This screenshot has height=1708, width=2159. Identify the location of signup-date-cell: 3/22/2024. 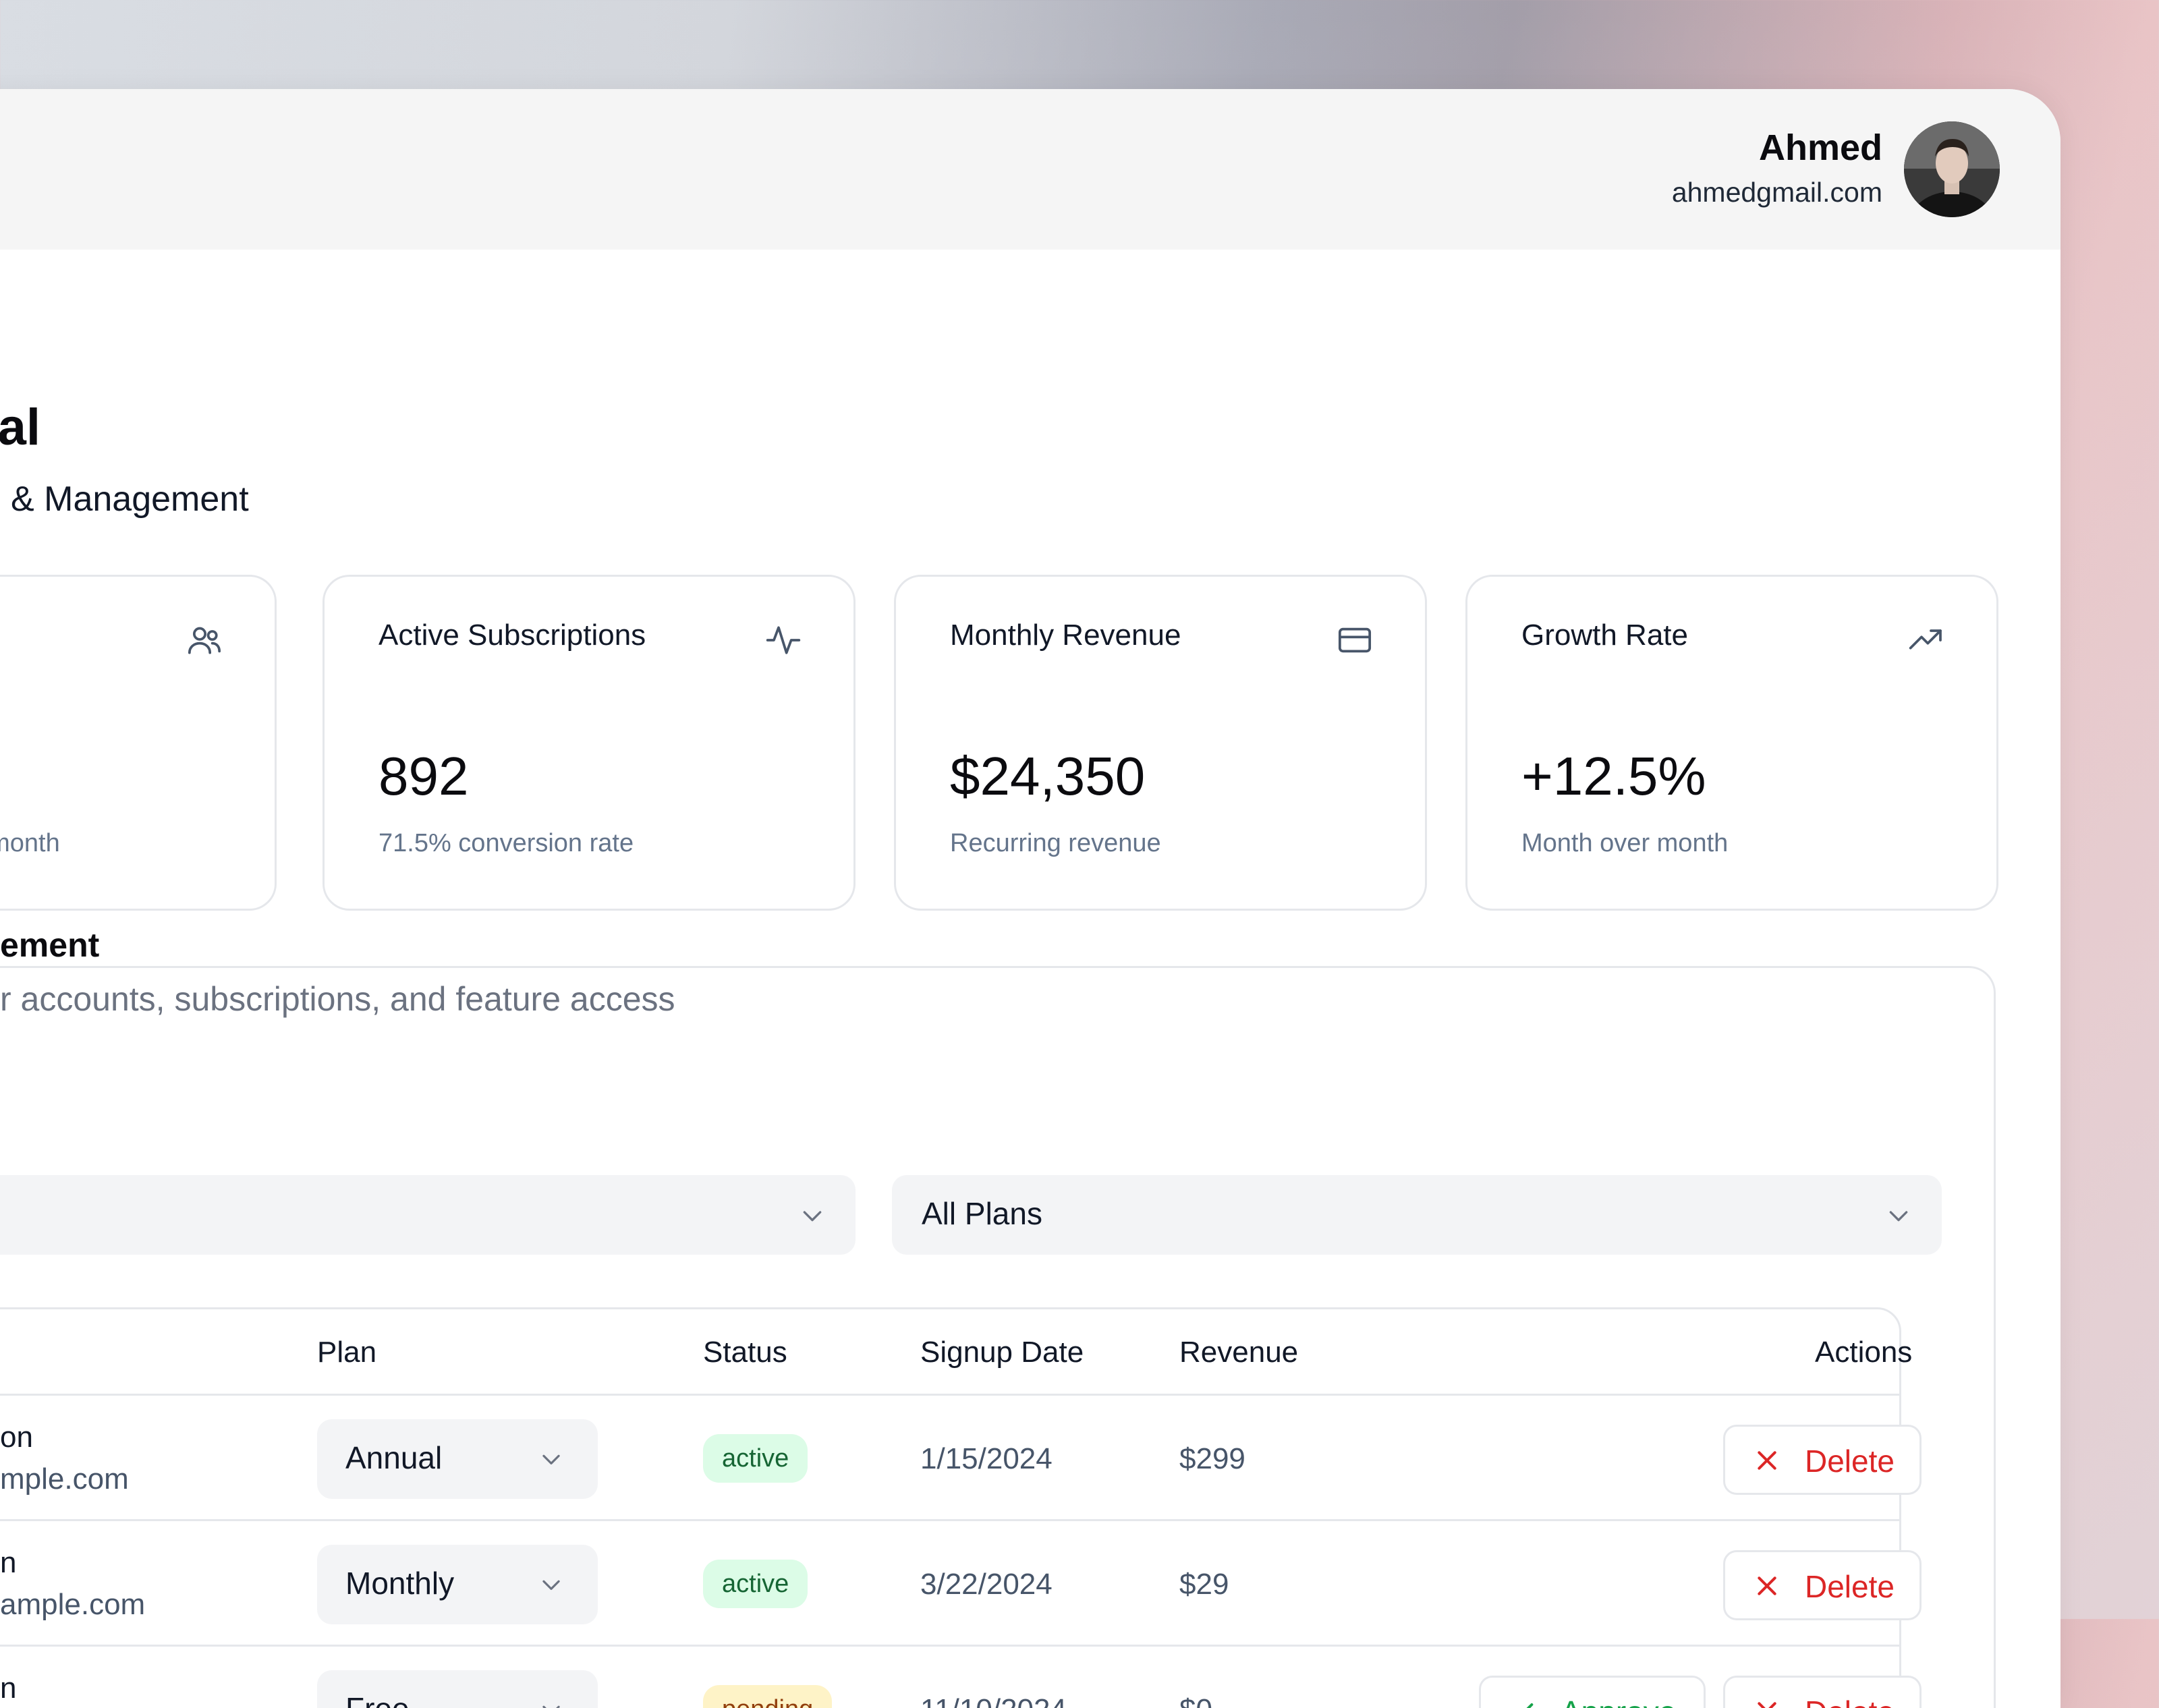
(986, 1585).